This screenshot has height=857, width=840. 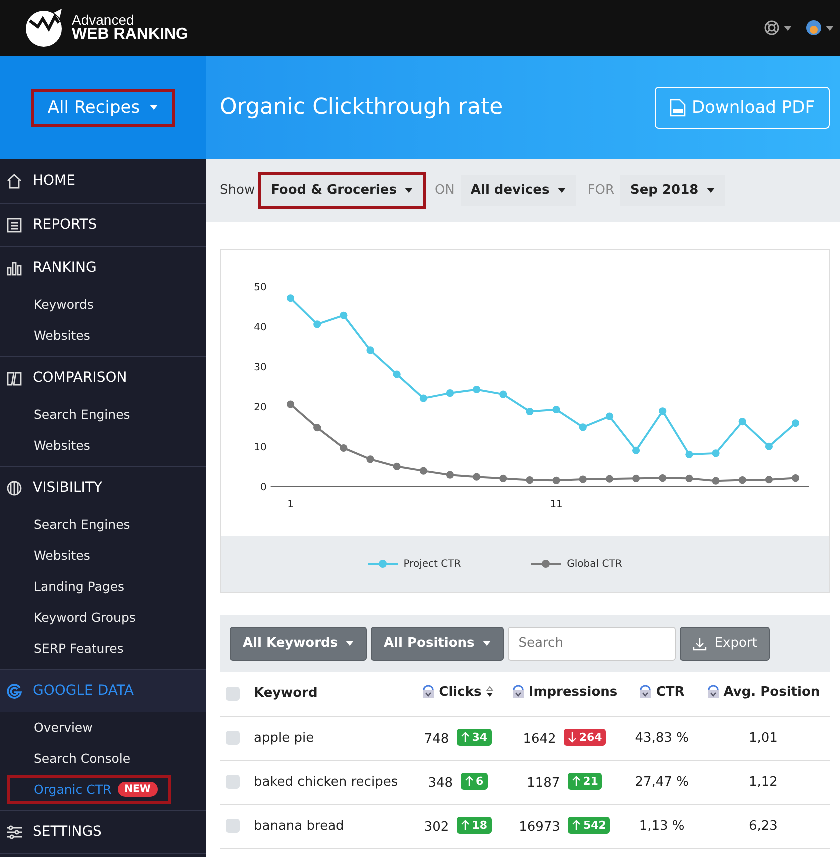 What do you see at coordinates (433, 564) in the screenshot?
I see `legend-label: Project CTR` at bounding box center [433, 564].